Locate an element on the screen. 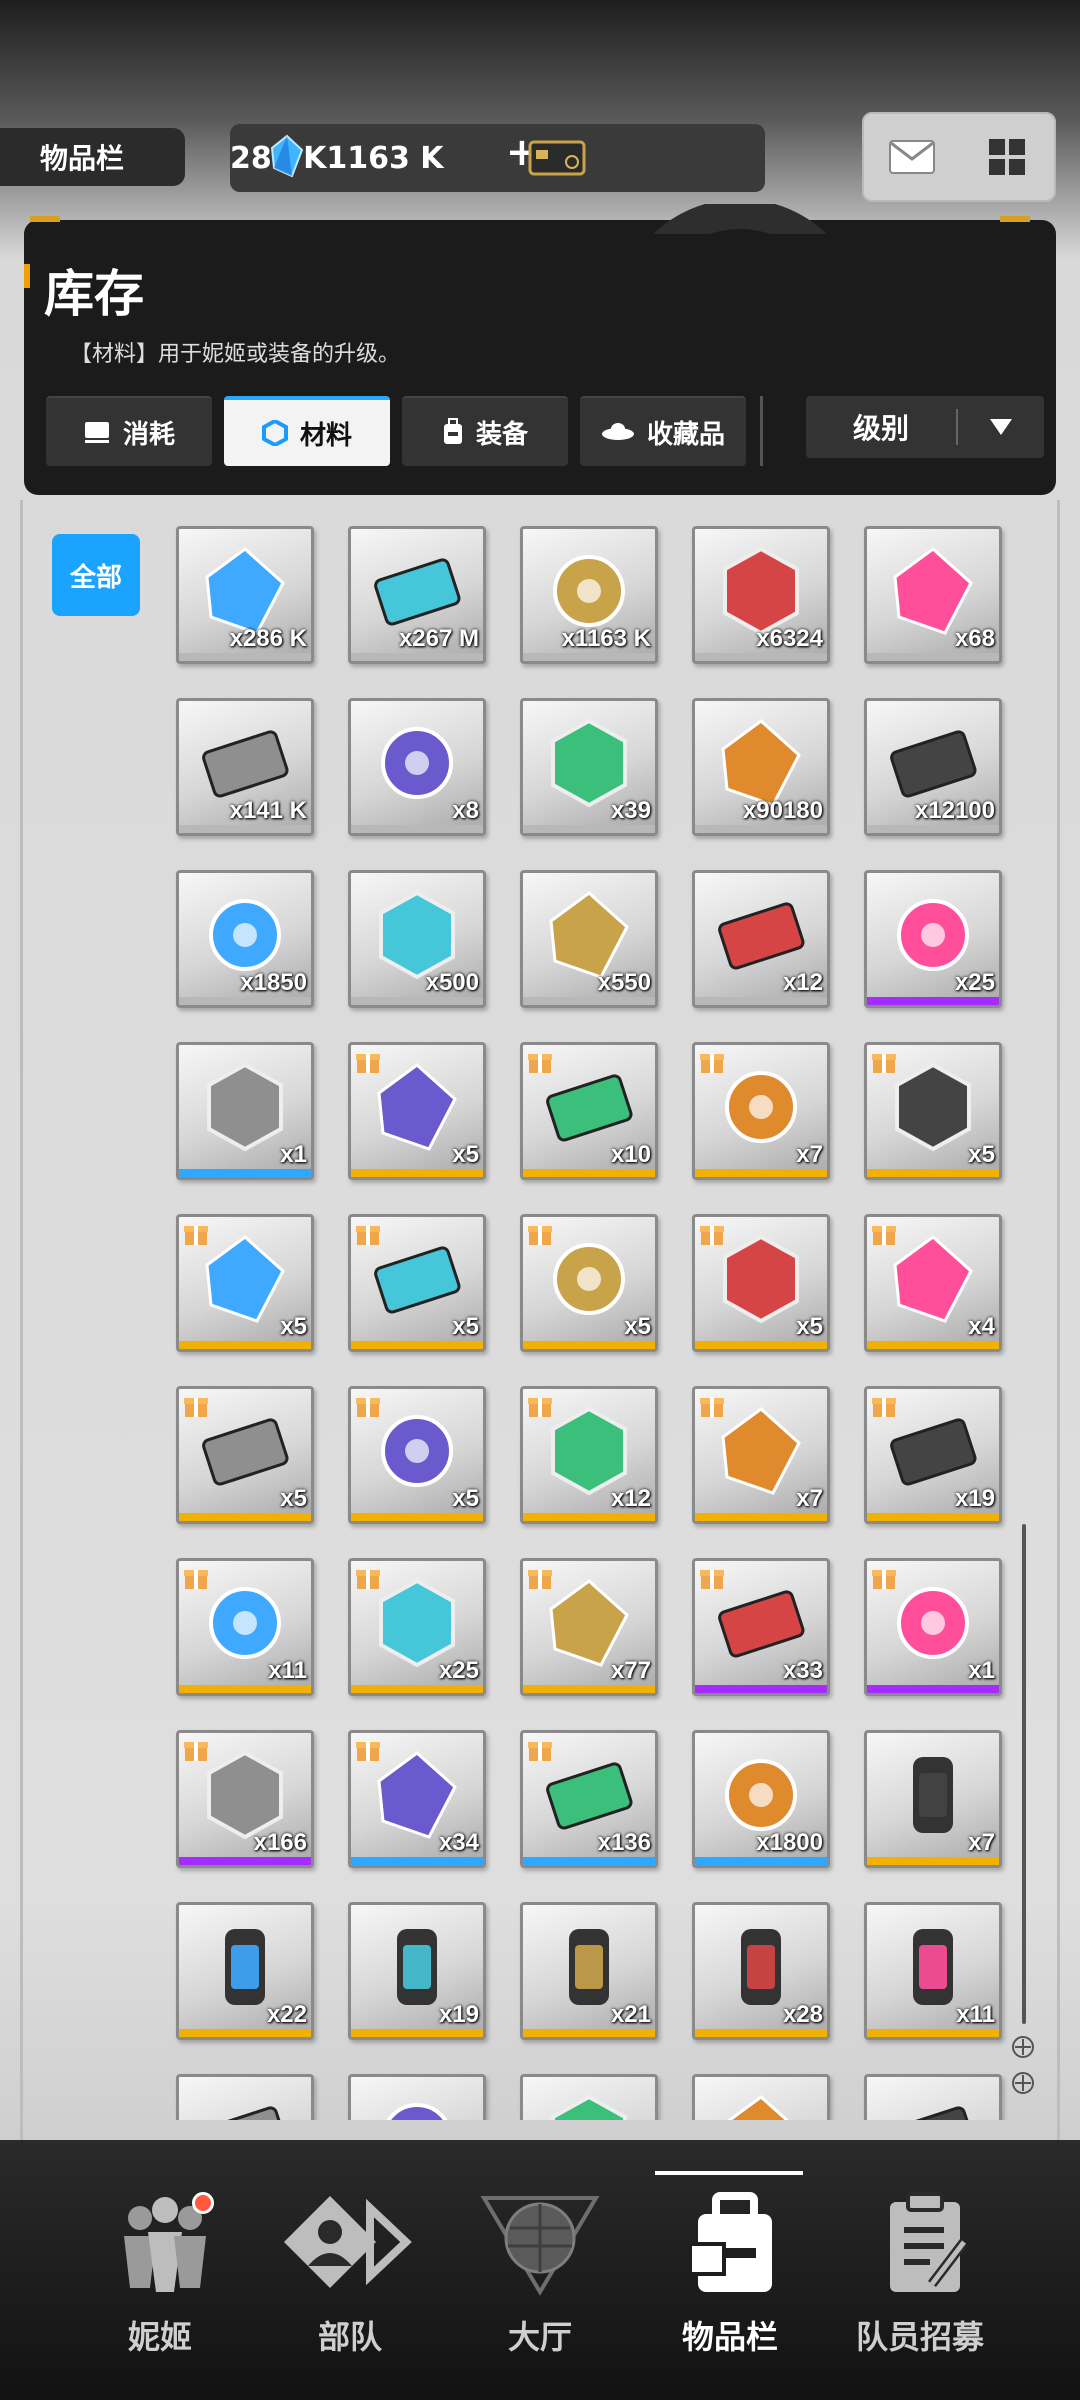  inventory-item: x77 is located at coordinates (589, 1627).